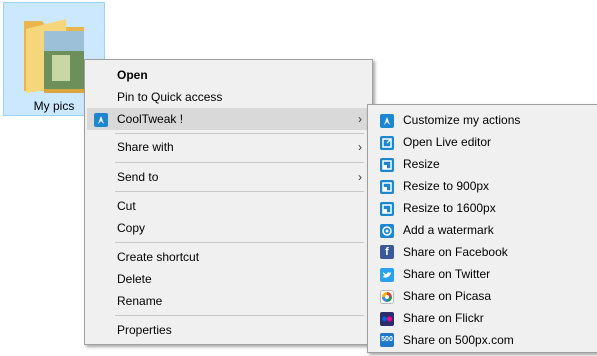 This screenshot has width=597, height=356. Describe the element at coordinates (131, 228) in the screenshot. I see `menu-item-label: Copy` at that location.